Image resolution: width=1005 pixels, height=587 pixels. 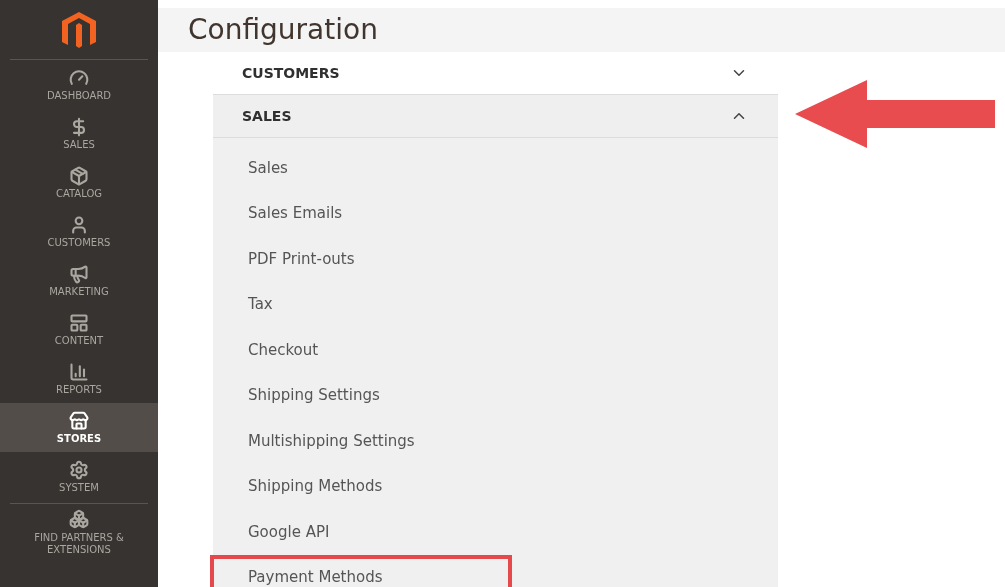 I want to click on config-link: Payment Methods, so click(x=361, y=570).